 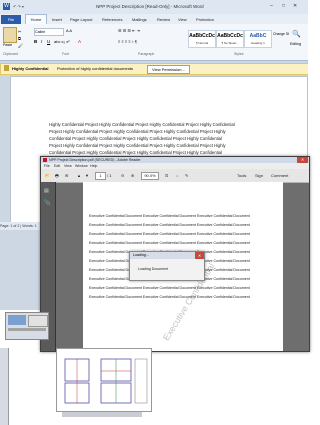 I want to click on floor-plan-thumbnail, so click(x=104, y=380).